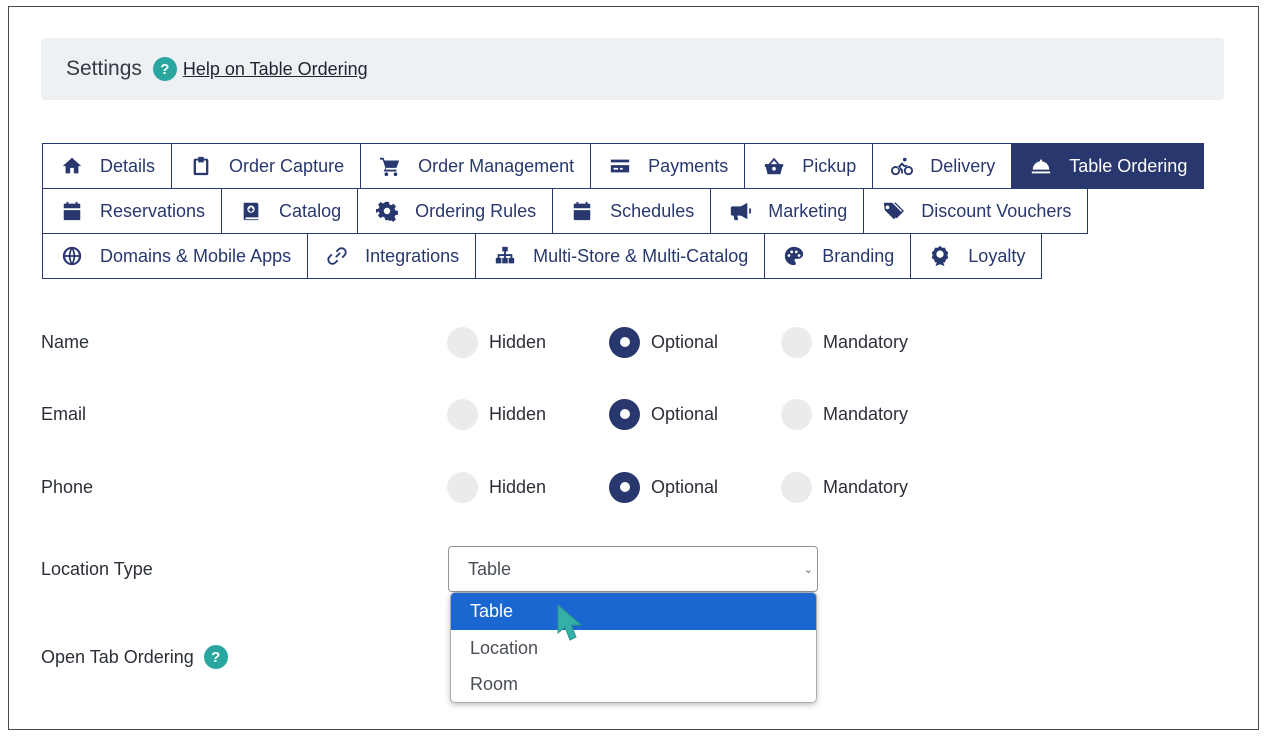 The width and height of the screenshot is (1267, 736). I want to click on radio-group-email: Hidden Optional Mandatory, so click(677, 414).